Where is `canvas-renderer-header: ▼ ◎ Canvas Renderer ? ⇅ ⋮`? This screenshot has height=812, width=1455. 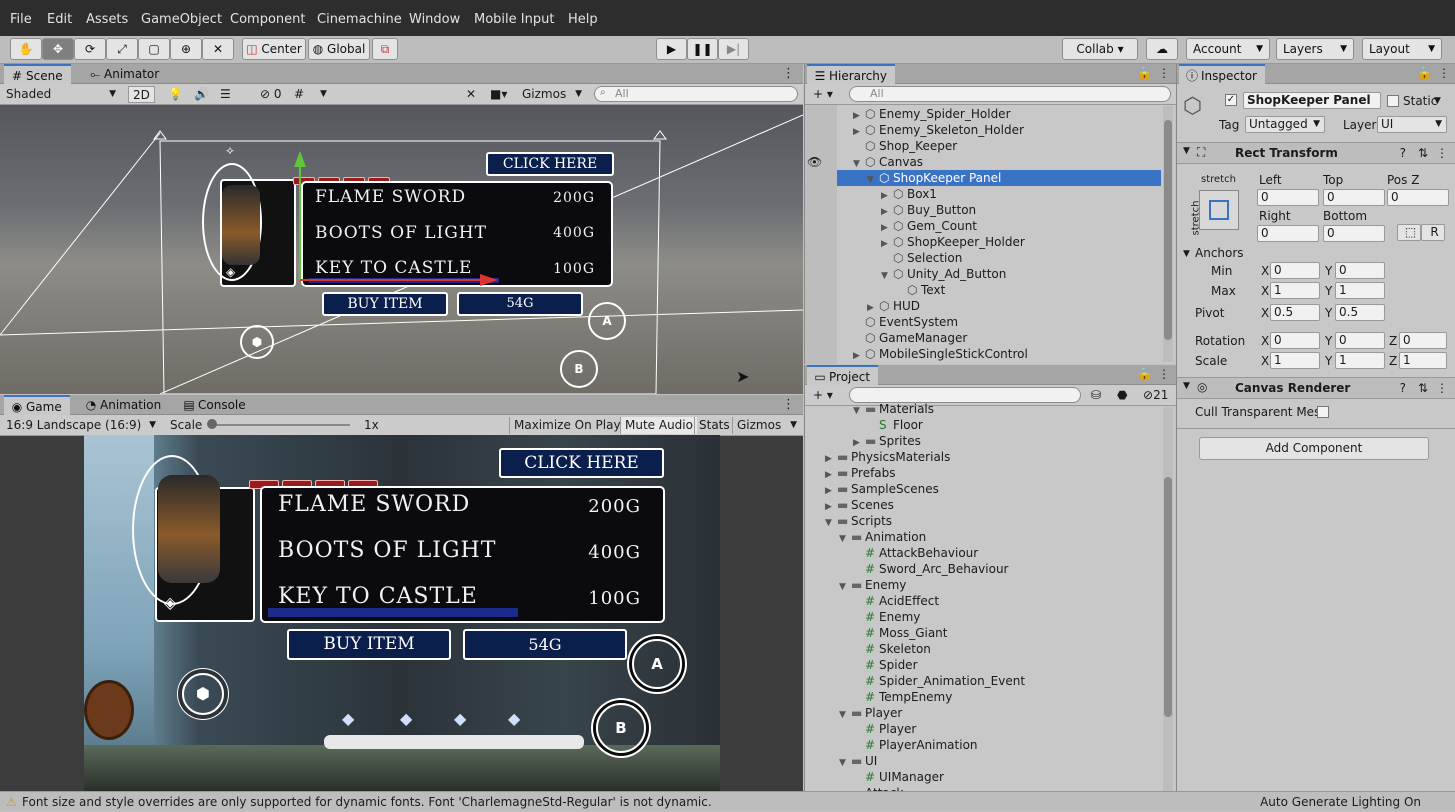 canvas-renderer-header: ▼ ◎ Canvas Renderer ? ⇅ ⋮ is located at coordinates (1316, 388).